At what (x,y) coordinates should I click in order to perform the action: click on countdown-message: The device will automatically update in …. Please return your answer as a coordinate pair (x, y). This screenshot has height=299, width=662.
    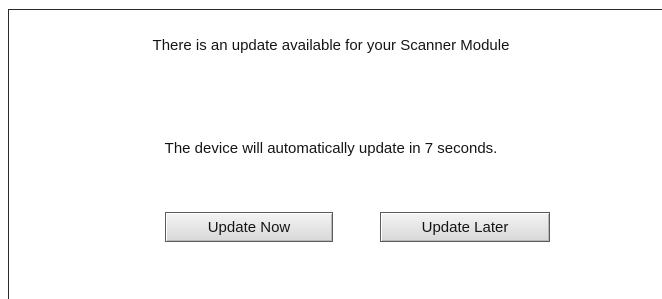
    Looking at the image, I should click on (331, 148).